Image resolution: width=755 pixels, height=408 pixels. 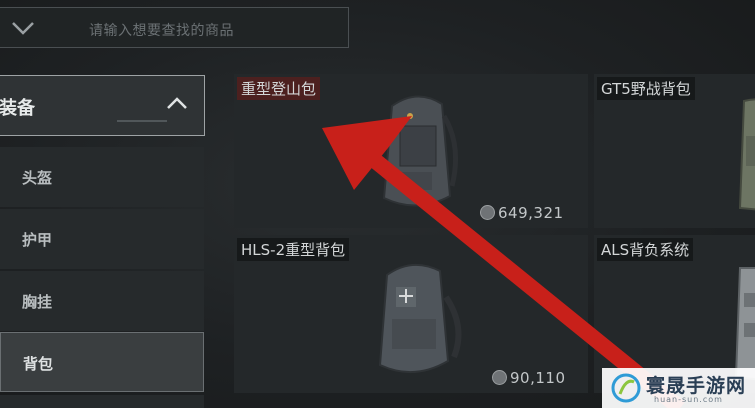 I want to click on sidebar-item-next, so click(x=102, y=401).